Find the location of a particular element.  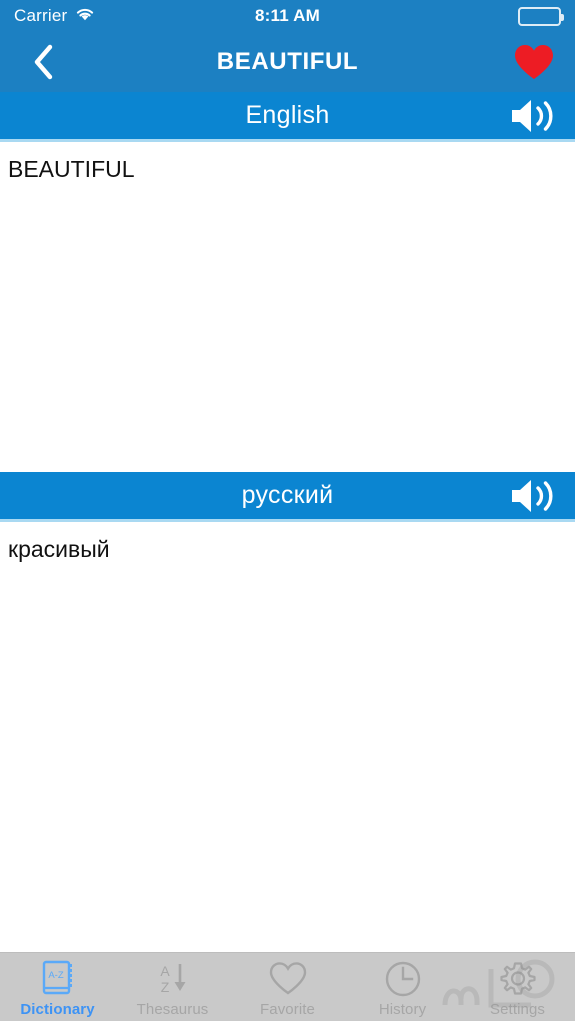

gear-icon is located at coordinates (518, 979).